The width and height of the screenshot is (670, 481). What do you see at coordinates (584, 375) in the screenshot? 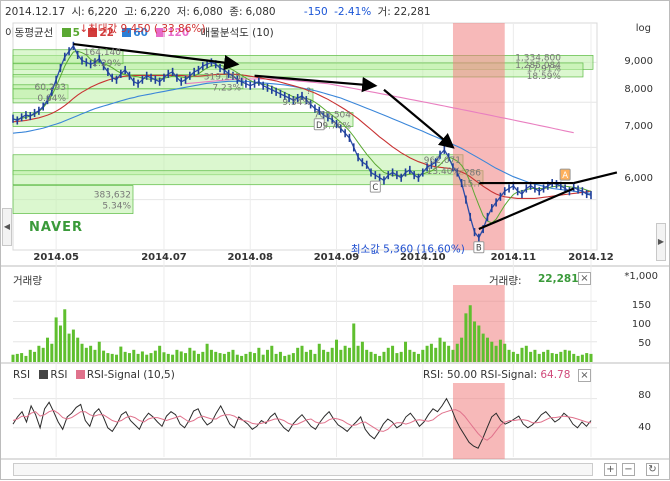
I see `rsi-panel-close-button: ×` at bounding box center [584, 375].